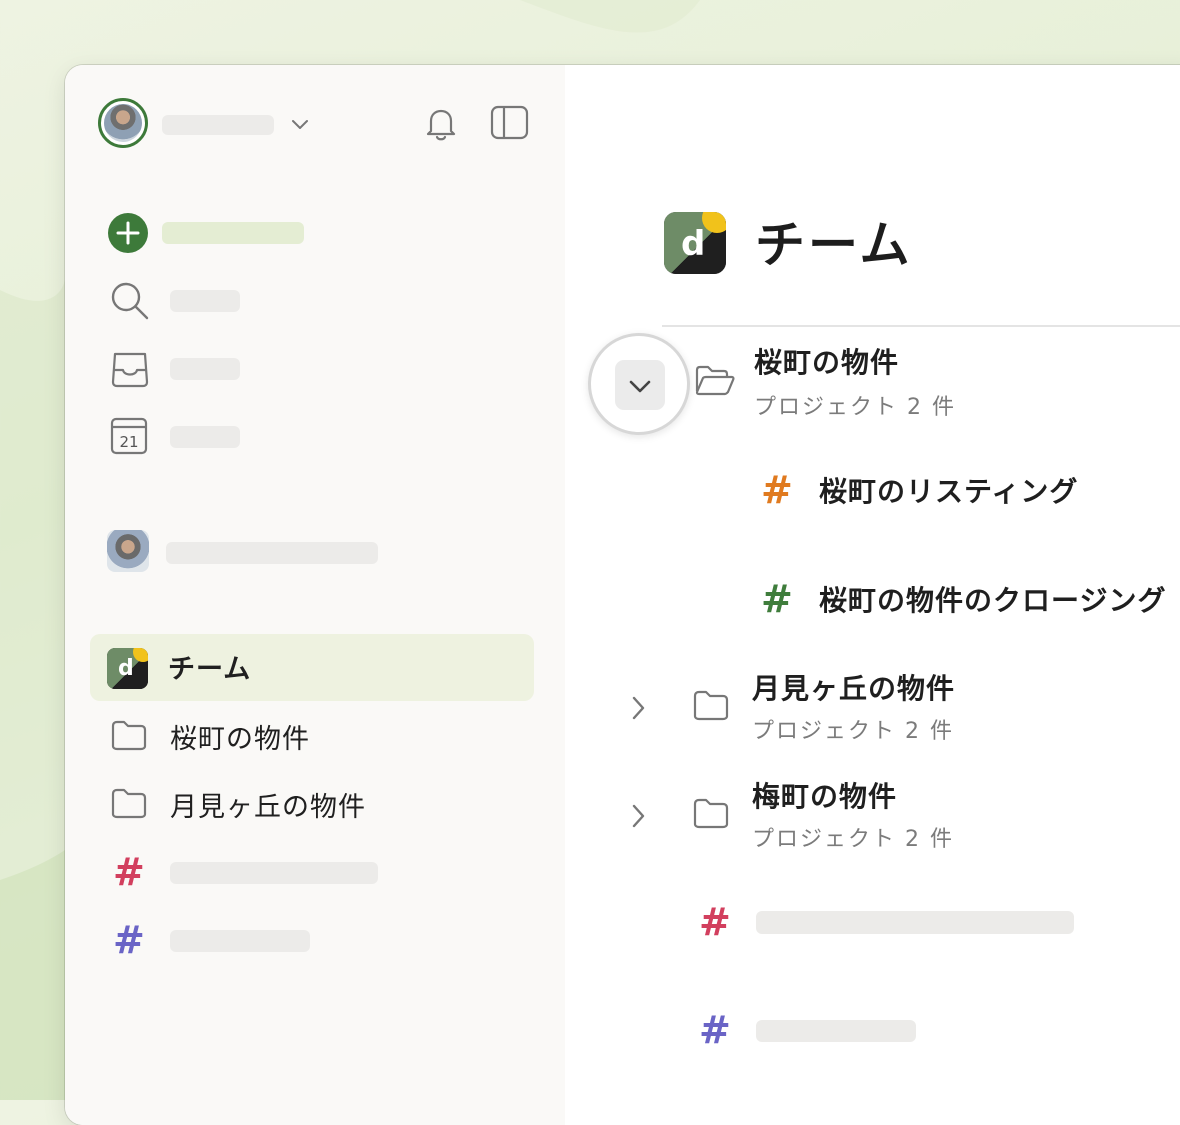  Describe the element at coordinates (205, 301) in the screenshot. I see `search-label-placeholder` at that location.